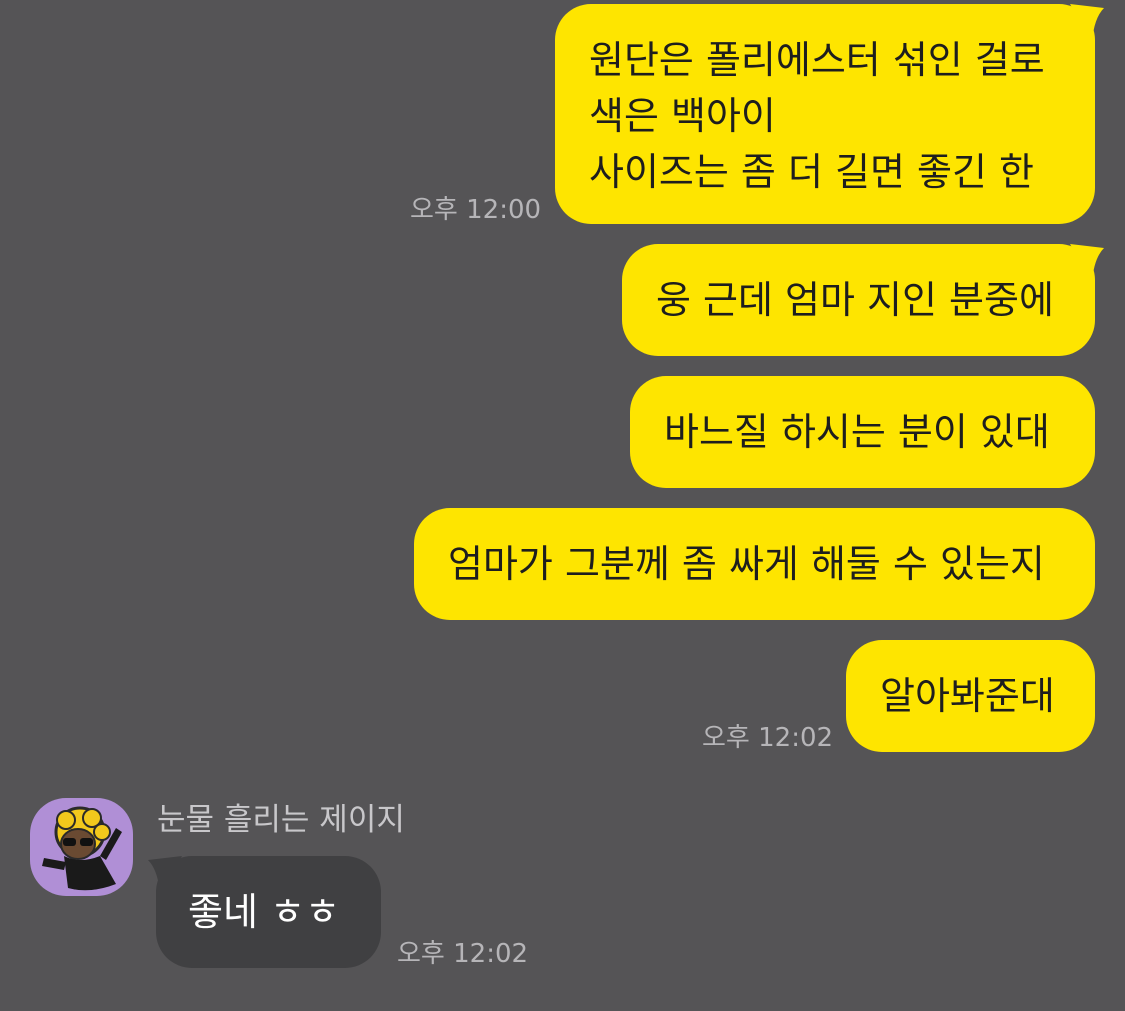 Image resolution: width=1125 pixels, height=1011 pixels. I want to click on message-line: 사이즈는 좀 더 길면 좋긴 한, so click(811, 172).